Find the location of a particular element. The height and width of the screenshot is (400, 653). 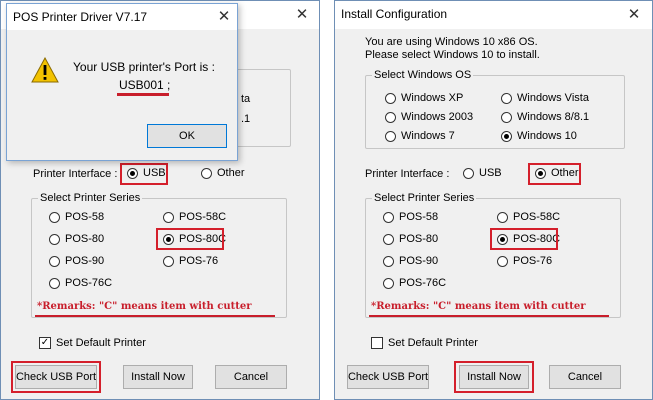

right-series-pos90: POS-90 is located at coordinates (410, 261).